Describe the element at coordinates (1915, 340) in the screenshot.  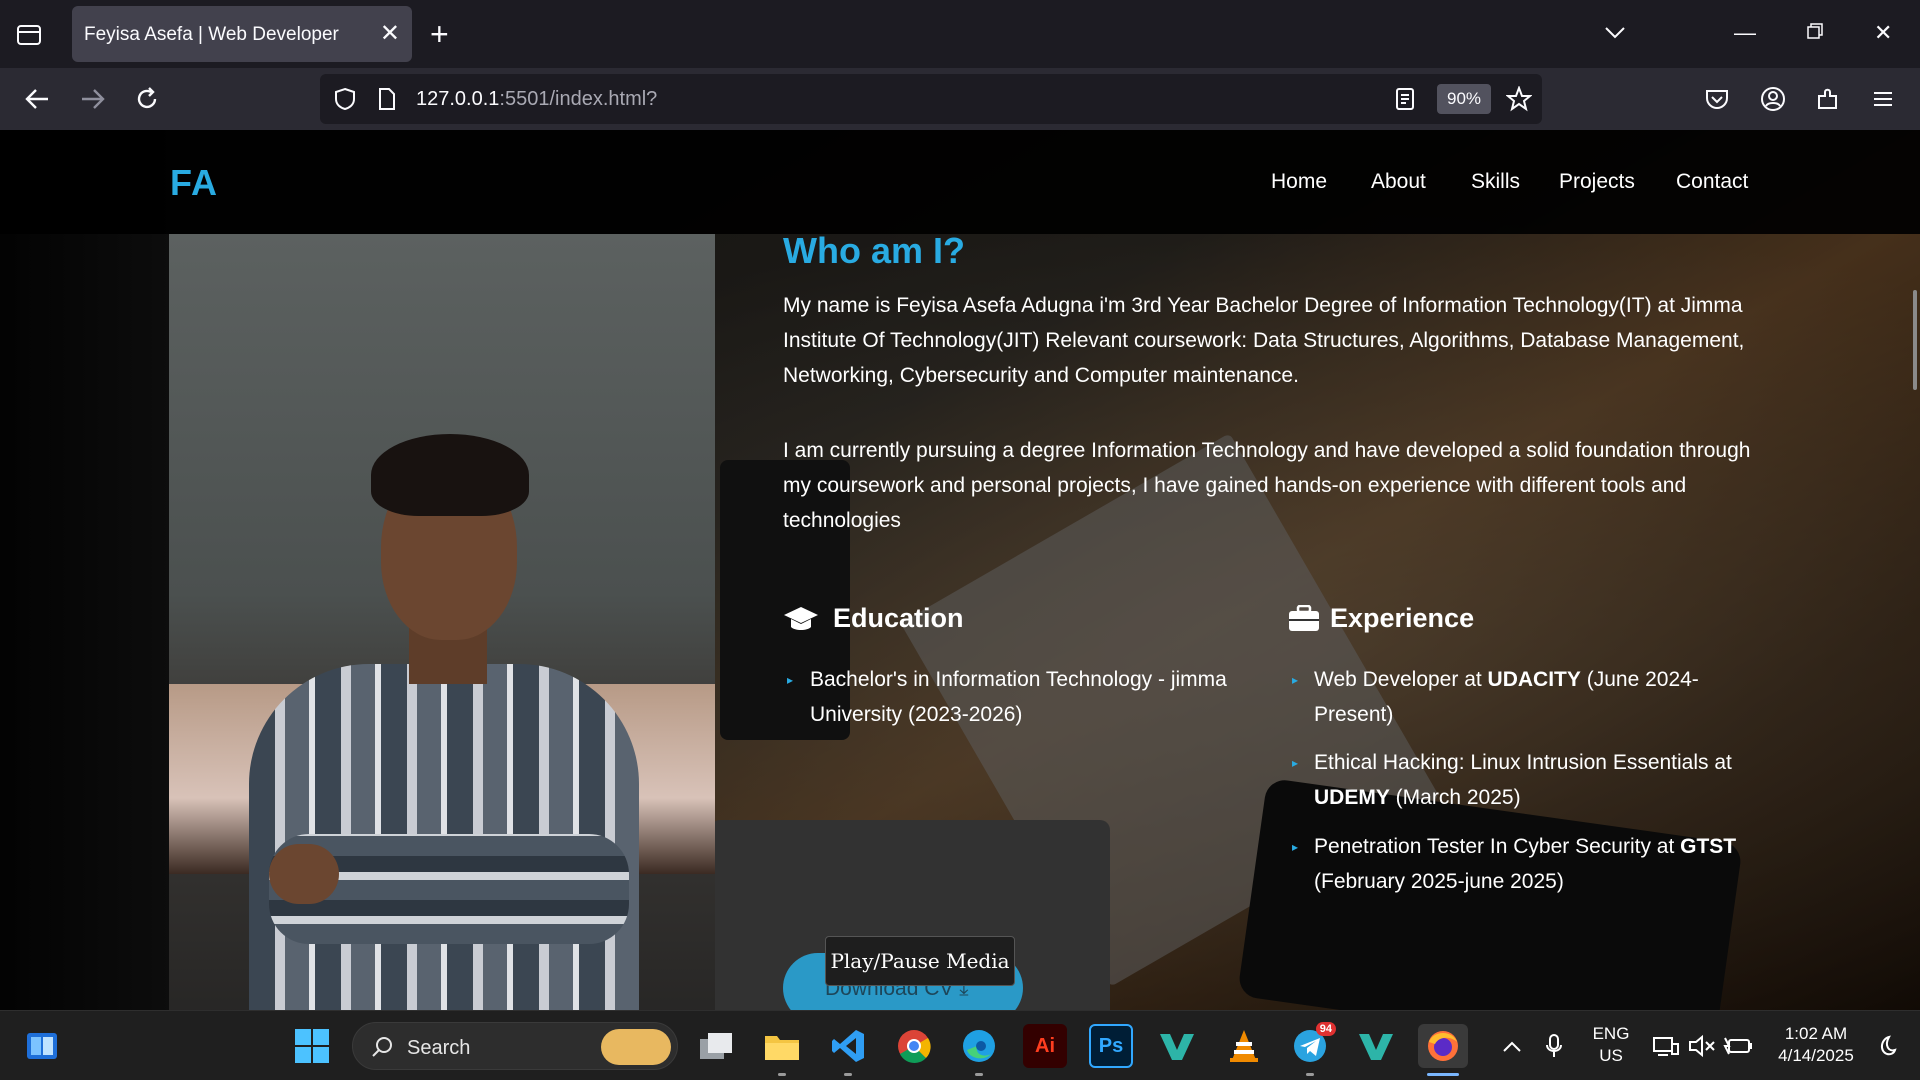
I see `scrollbar-thumb` at that location.